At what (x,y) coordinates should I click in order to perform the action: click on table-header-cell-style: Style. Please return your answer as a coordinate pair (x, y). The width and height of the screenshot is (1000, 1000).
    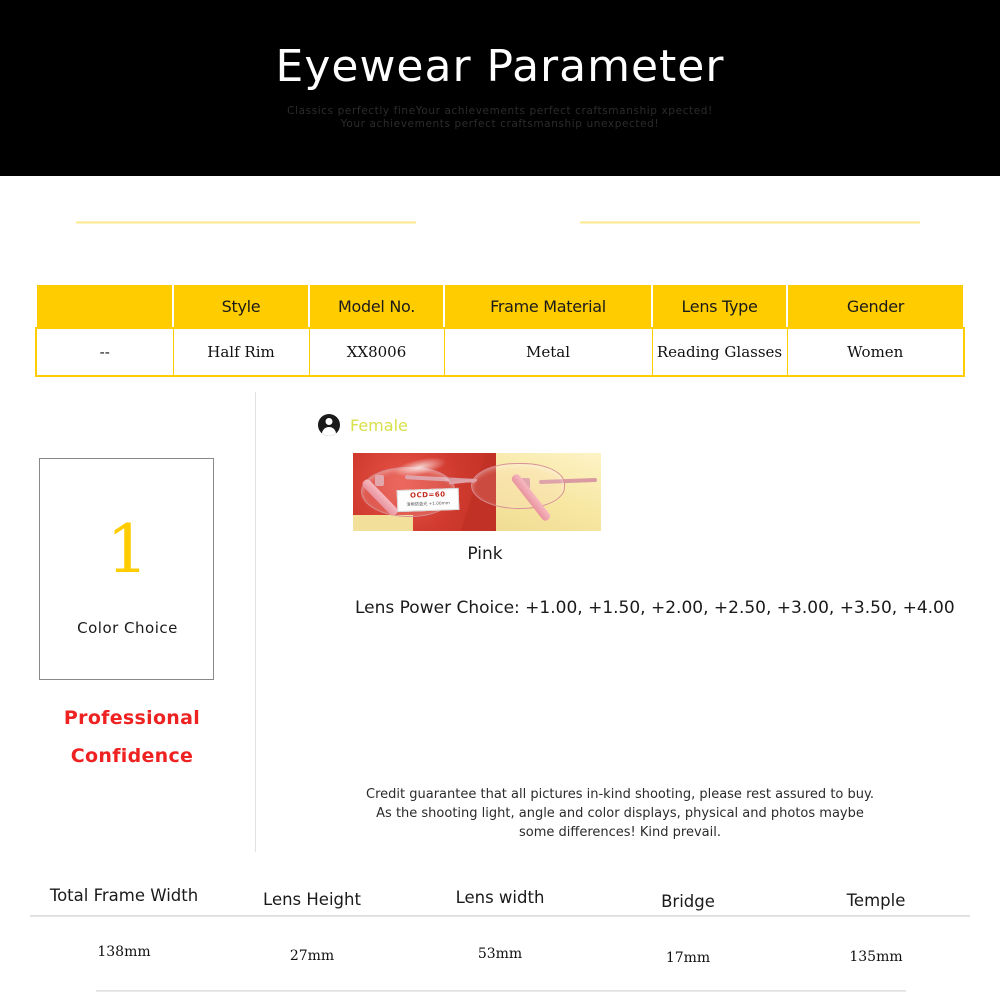
    Looking at the image, I should click on (241, 307).